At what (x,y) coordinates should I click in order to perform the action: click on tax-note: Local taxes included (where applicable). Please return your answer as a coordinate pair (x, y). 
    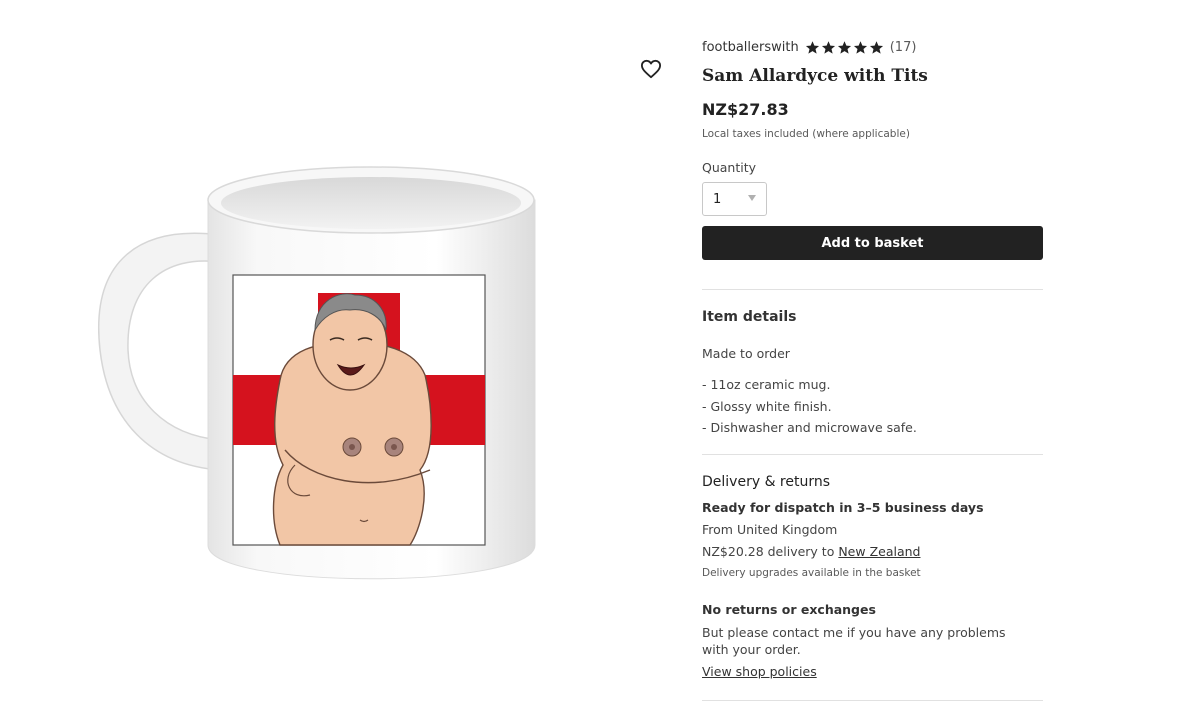
    Looking at the image, I should click on (806, 134).